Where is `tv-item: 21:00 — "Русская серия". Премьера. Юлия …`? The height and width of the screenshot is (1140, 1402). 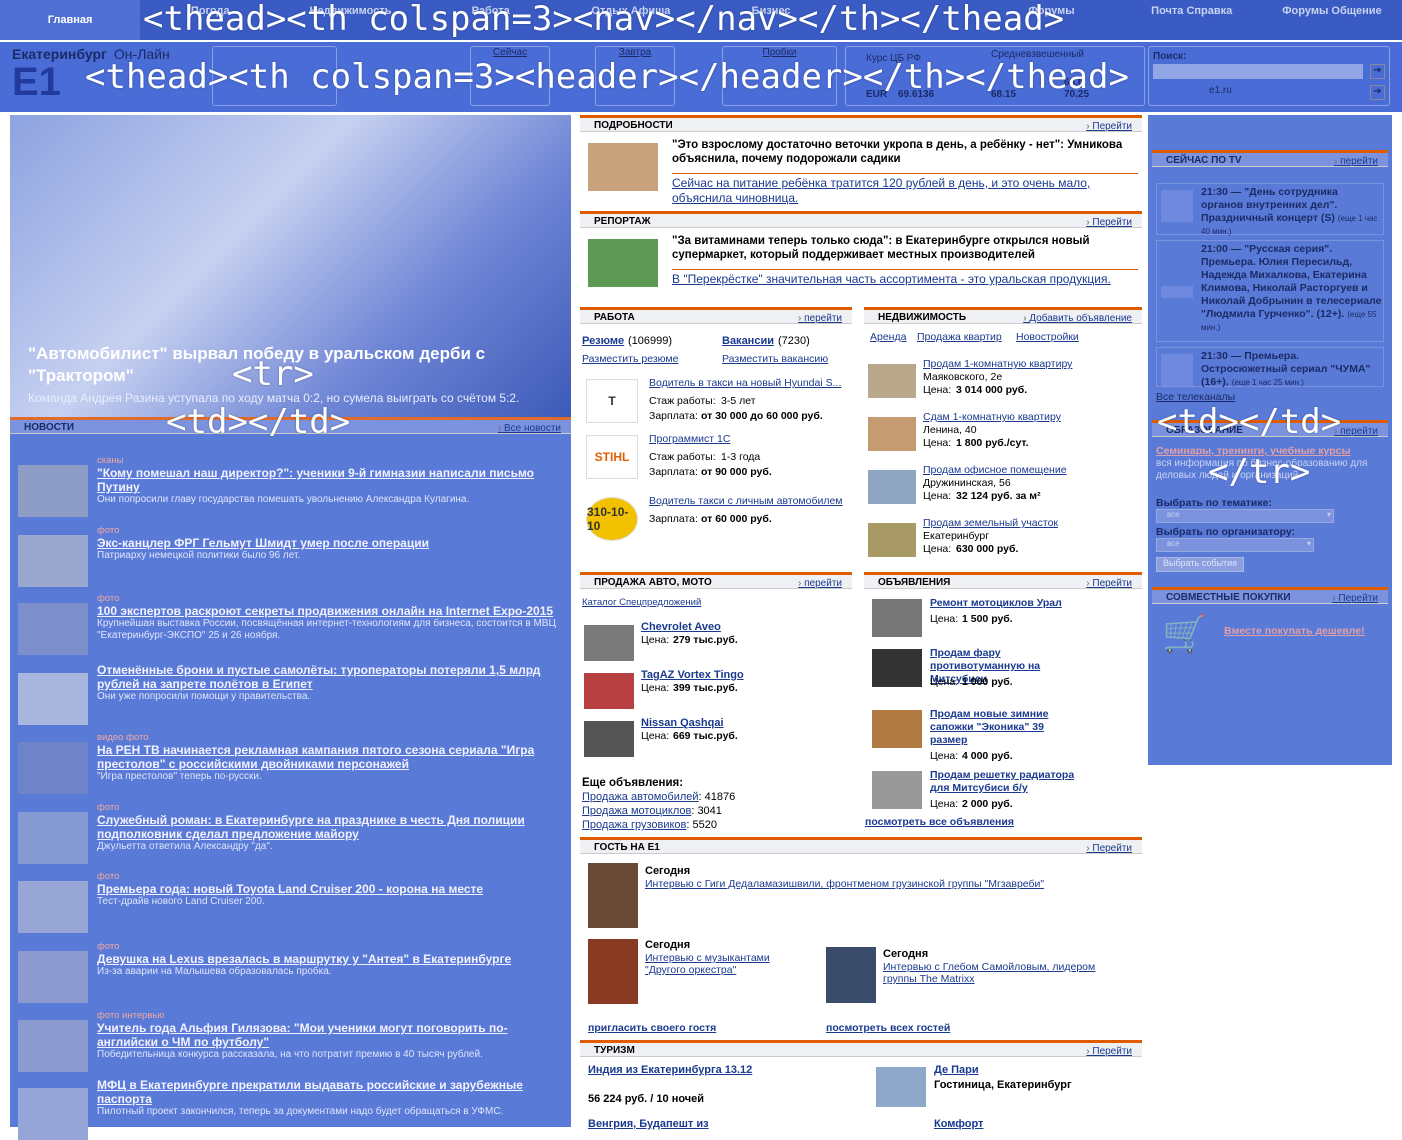 tv-item: 21:00 — "Русская серия". Премьера. Юлия … is located at coordinates (1270, 291).